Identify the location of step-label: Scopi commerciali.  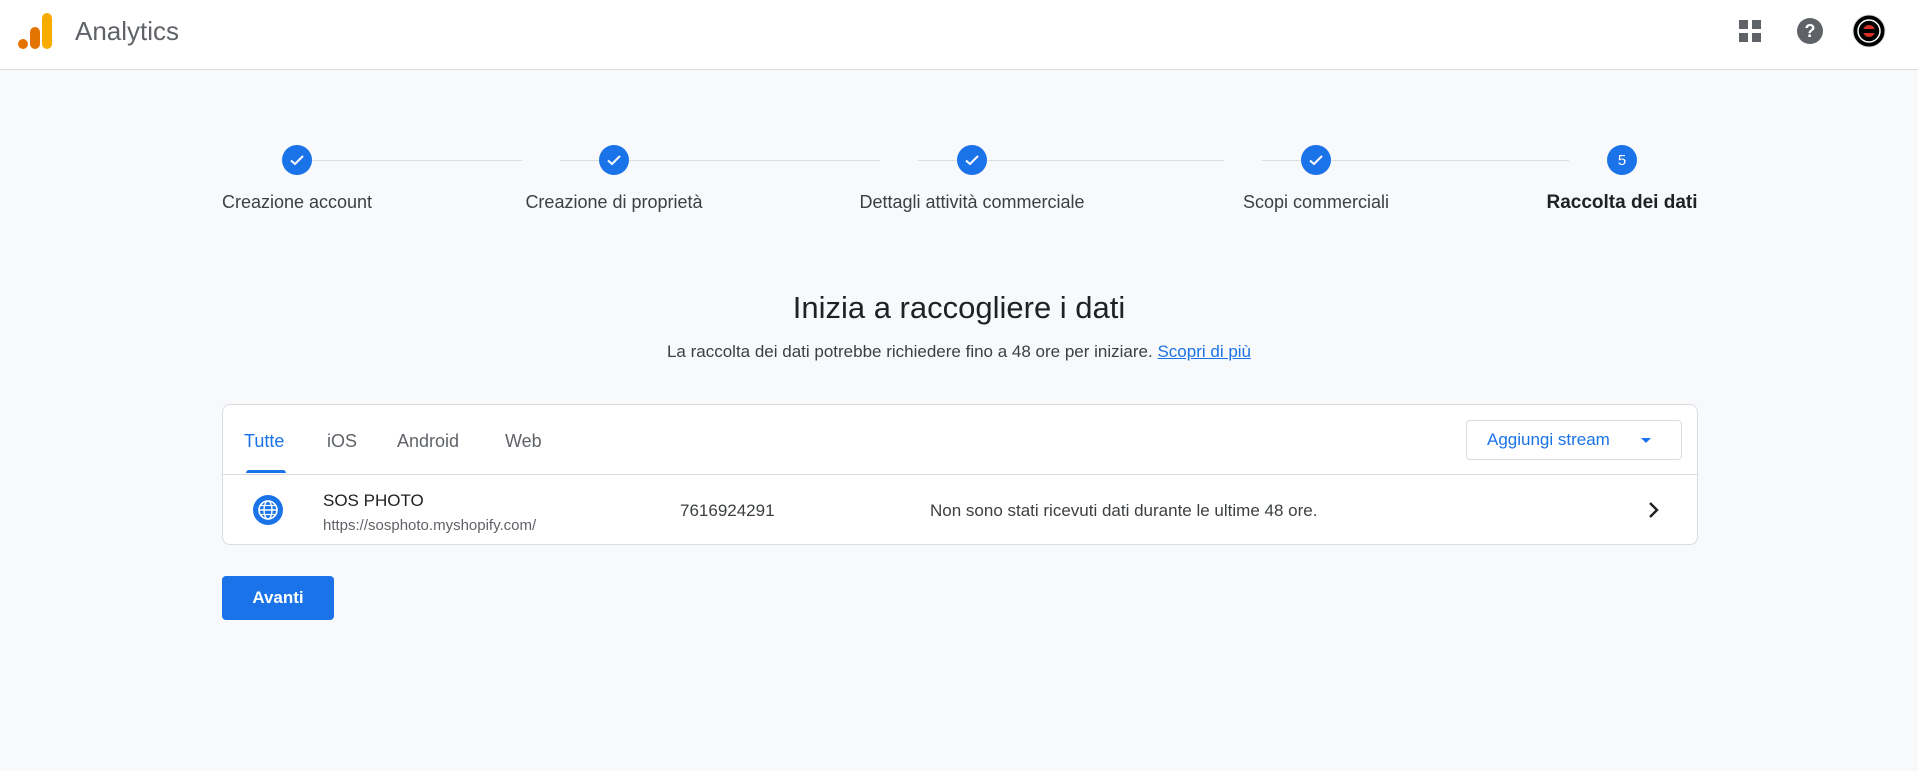
(1316, 202).